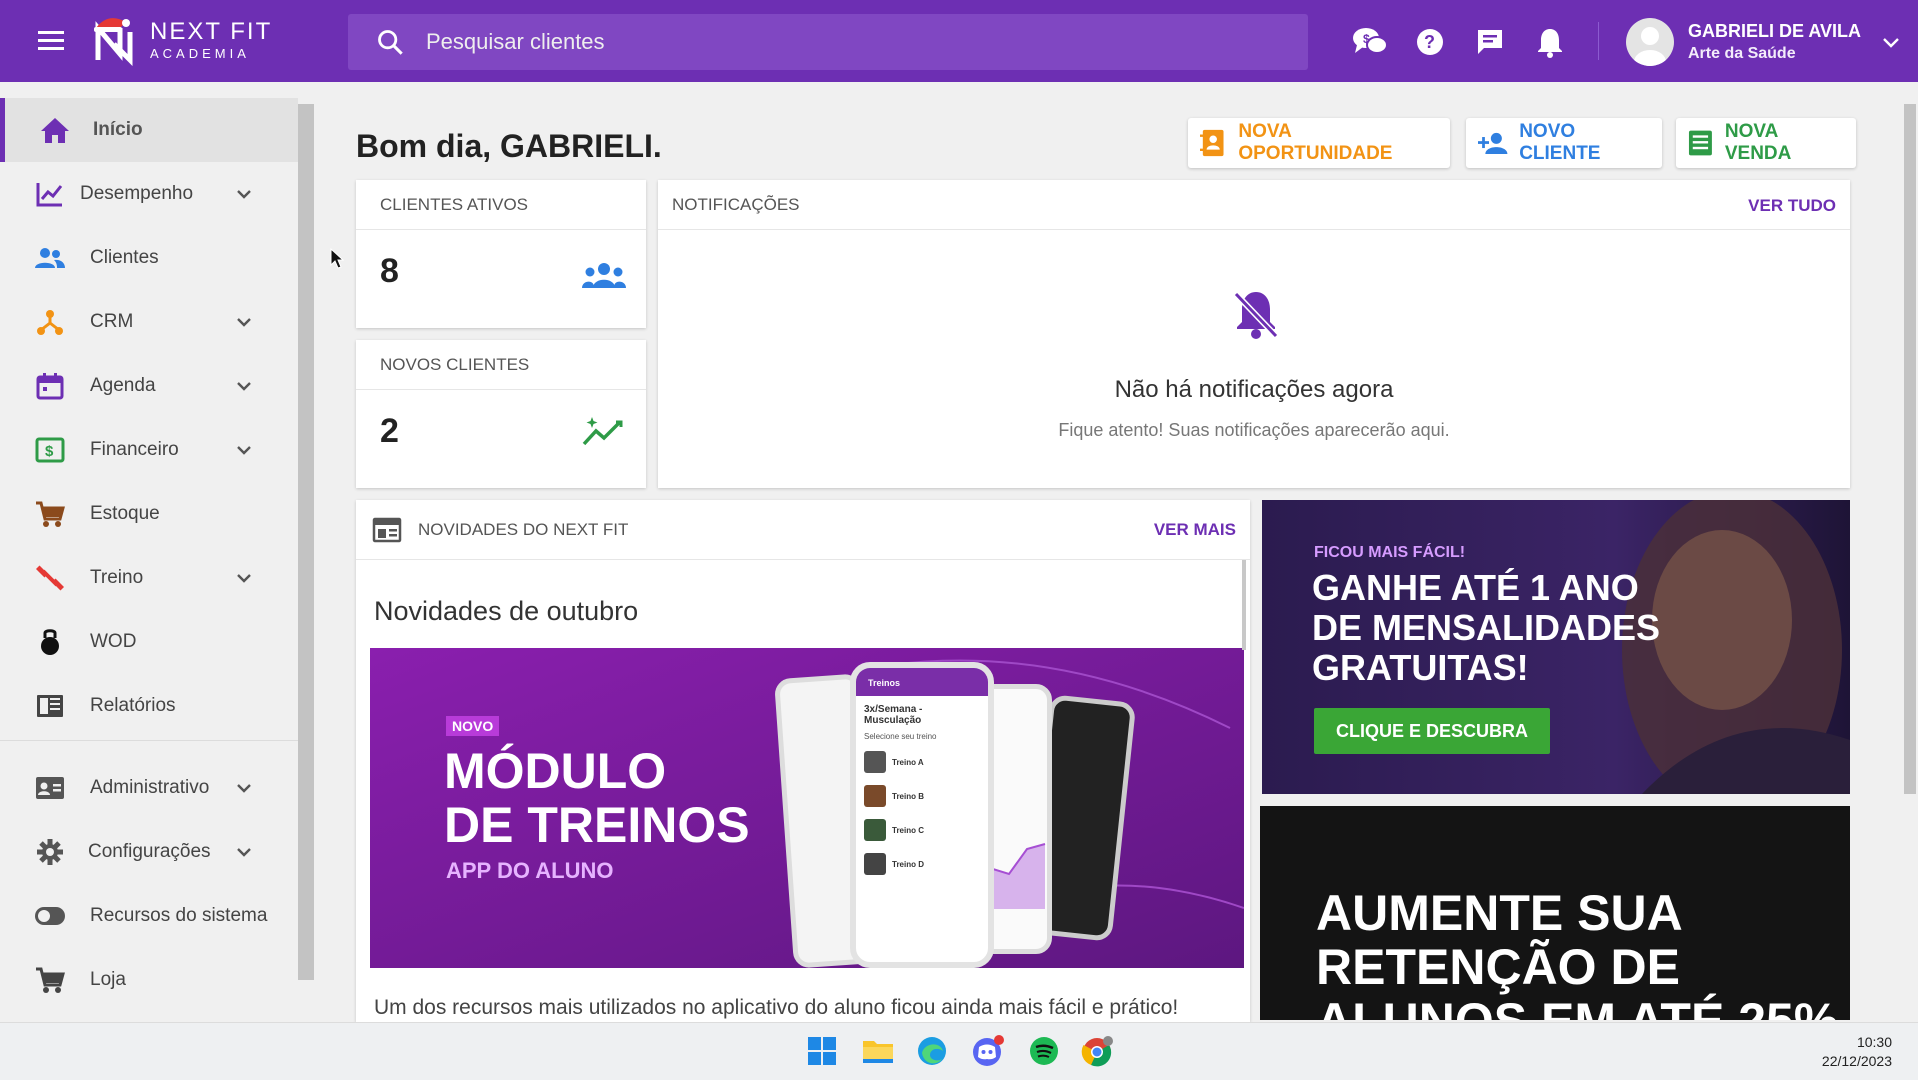  What do you see at coordinates (602, 431) in the screenshot?
I see `sparkle-trend-icon` at bounding box center [602, 431].